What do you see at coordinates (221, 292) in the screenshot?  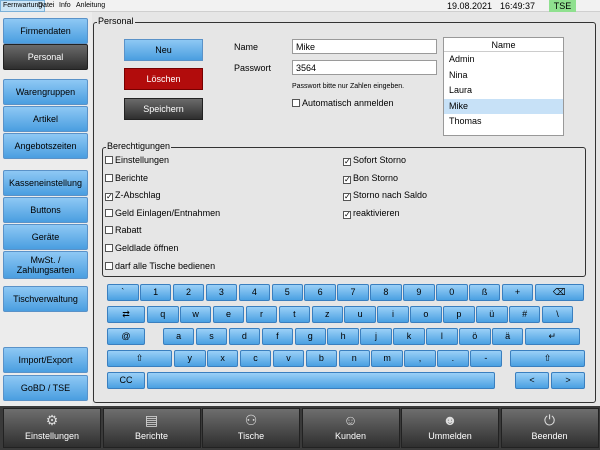 I see `key-3: 3` at bounding box center [221, 292].